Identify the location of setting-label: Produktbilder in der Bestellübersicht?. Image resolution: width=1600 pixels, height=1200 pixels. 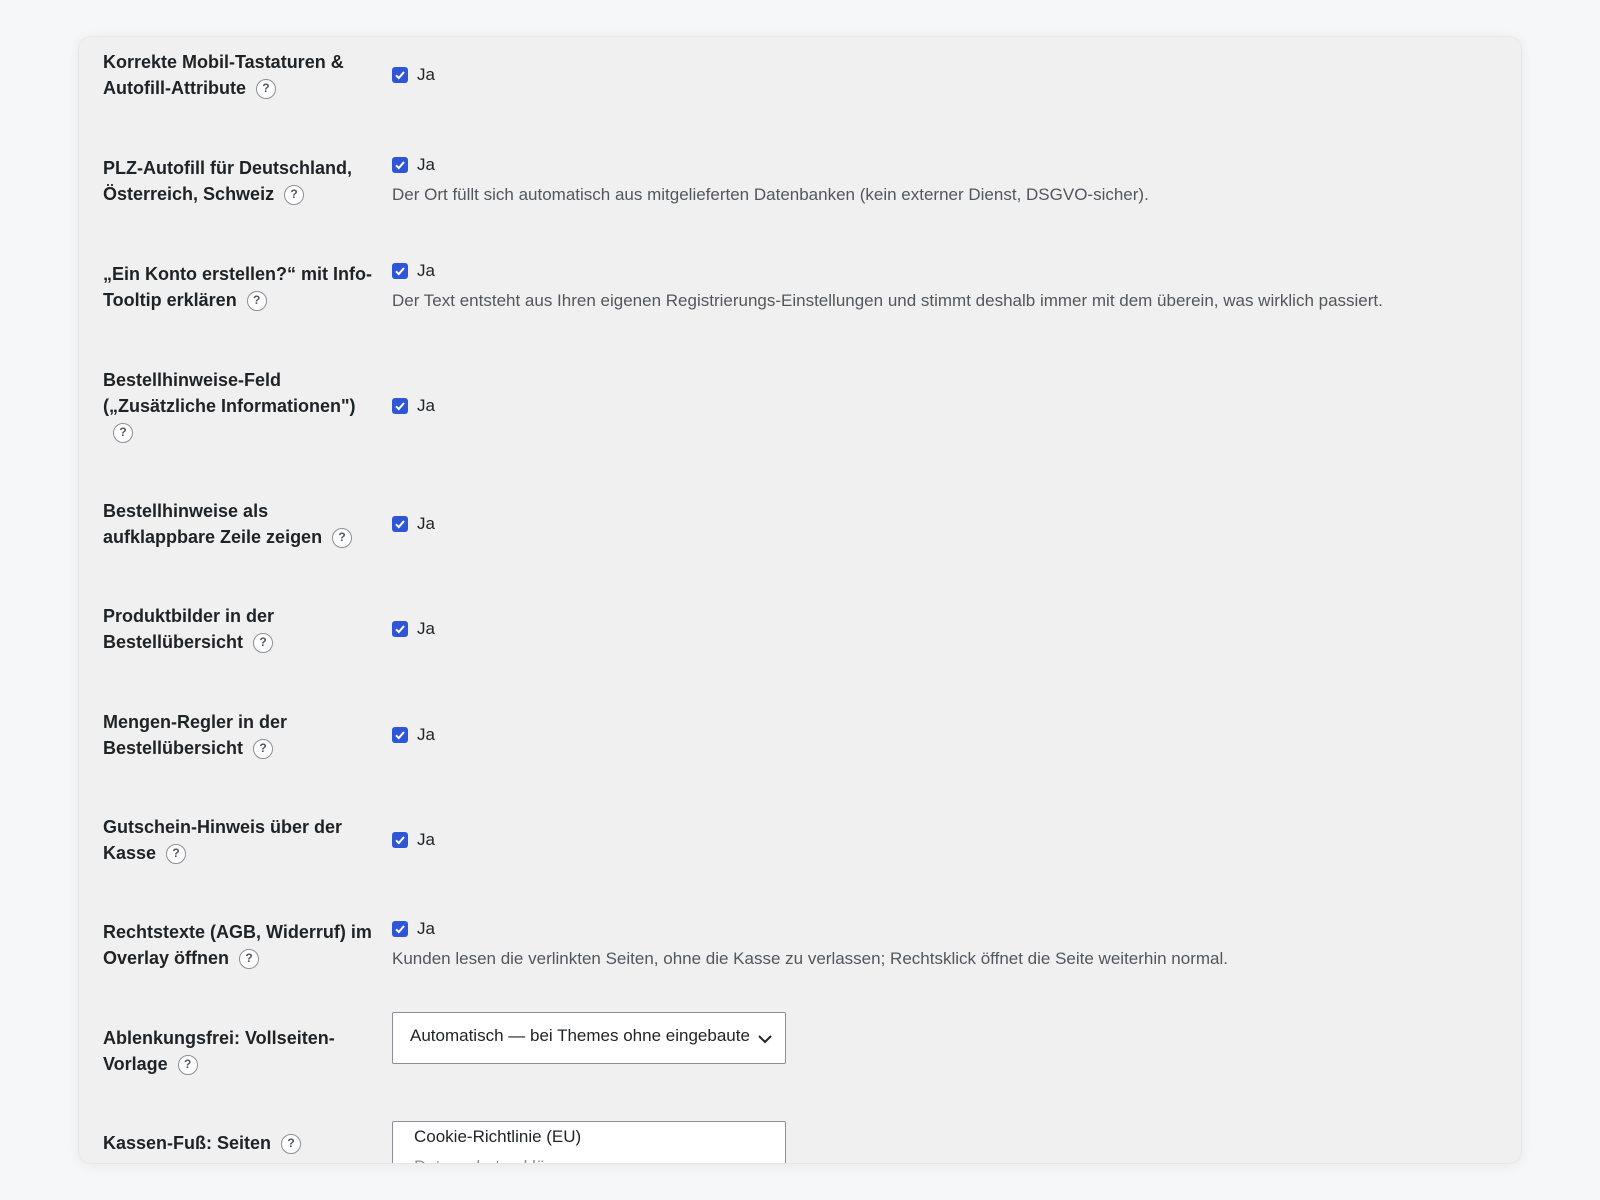
(189, 629).